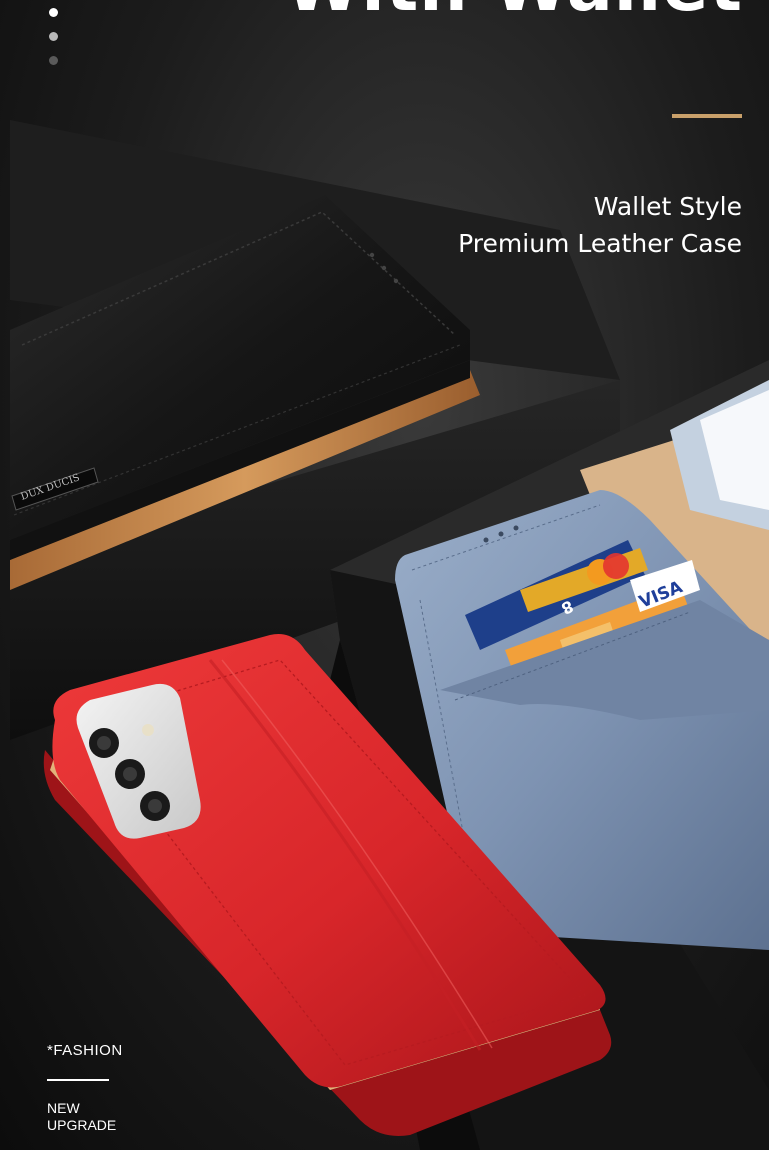 This screenshot has height=1150, width=769. Describe the element at coordinates (85, 1088) in the screenshot. I see `tag-block: *FASHION NEW UPGRADE` at that location.